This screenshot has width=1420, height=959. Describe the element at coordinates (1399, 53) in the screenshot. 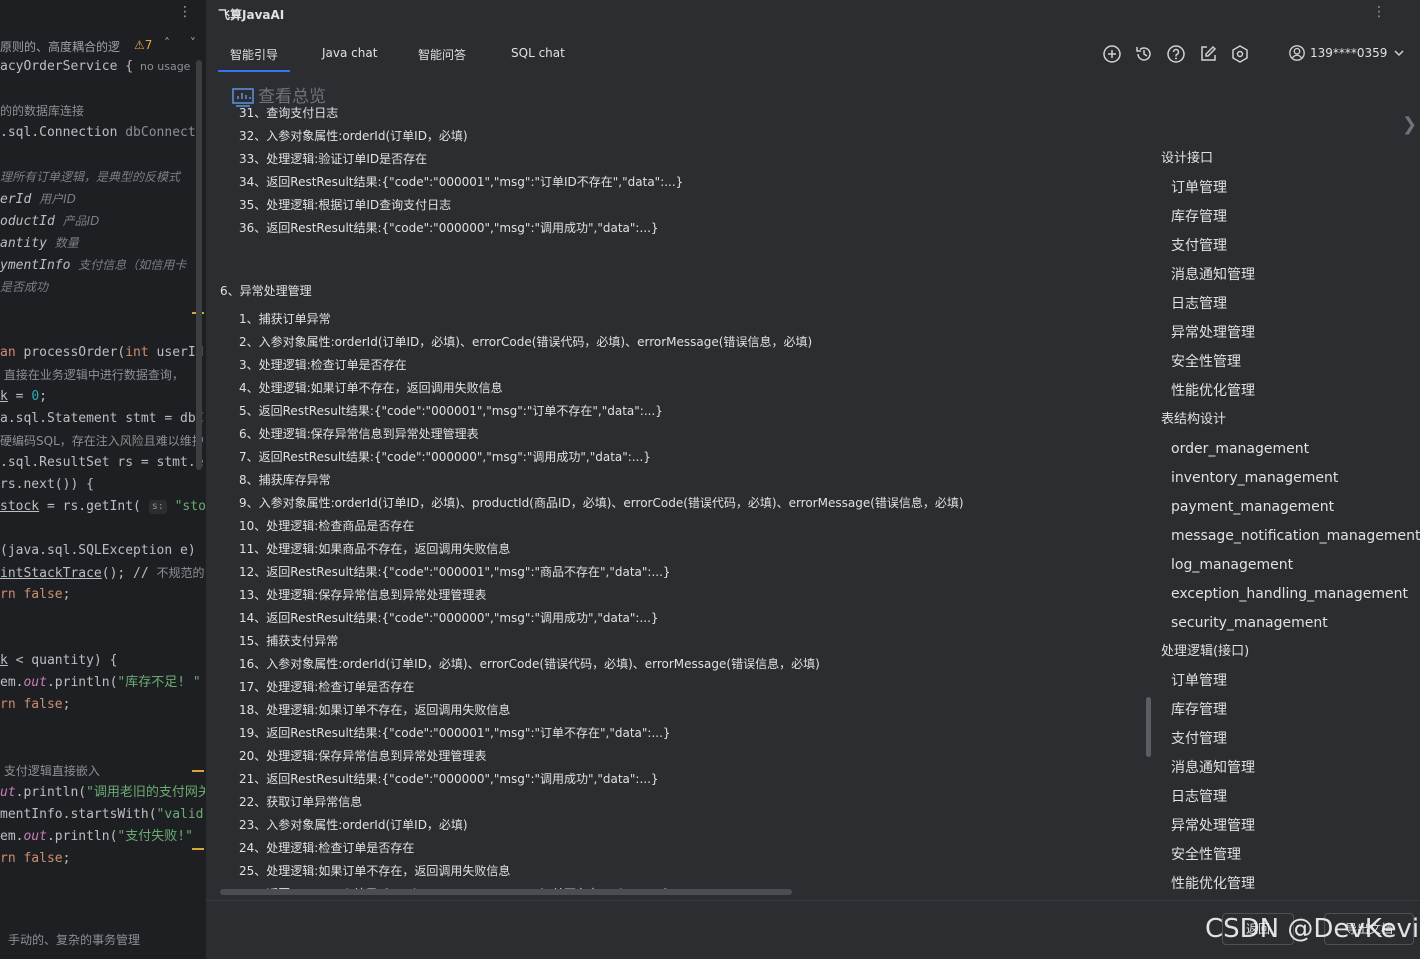

I see `chevron-down-icon` at that location.